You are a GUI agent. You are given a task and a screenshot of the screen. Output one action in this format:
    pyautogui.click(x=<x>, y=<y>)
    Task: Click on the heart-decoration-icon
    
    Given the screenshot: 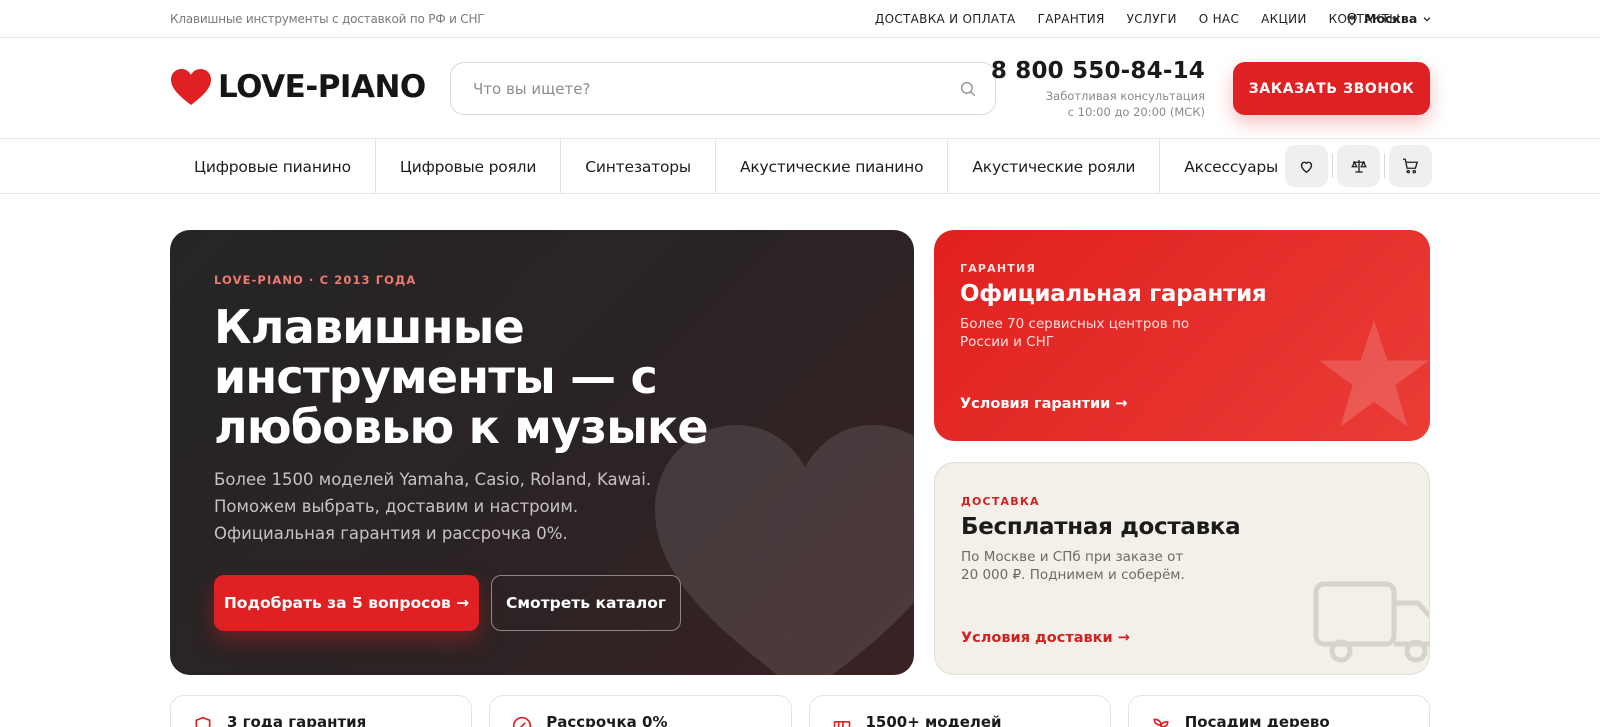 What is the action you would take?
    pyautogui.click(x=784, y=550)
    